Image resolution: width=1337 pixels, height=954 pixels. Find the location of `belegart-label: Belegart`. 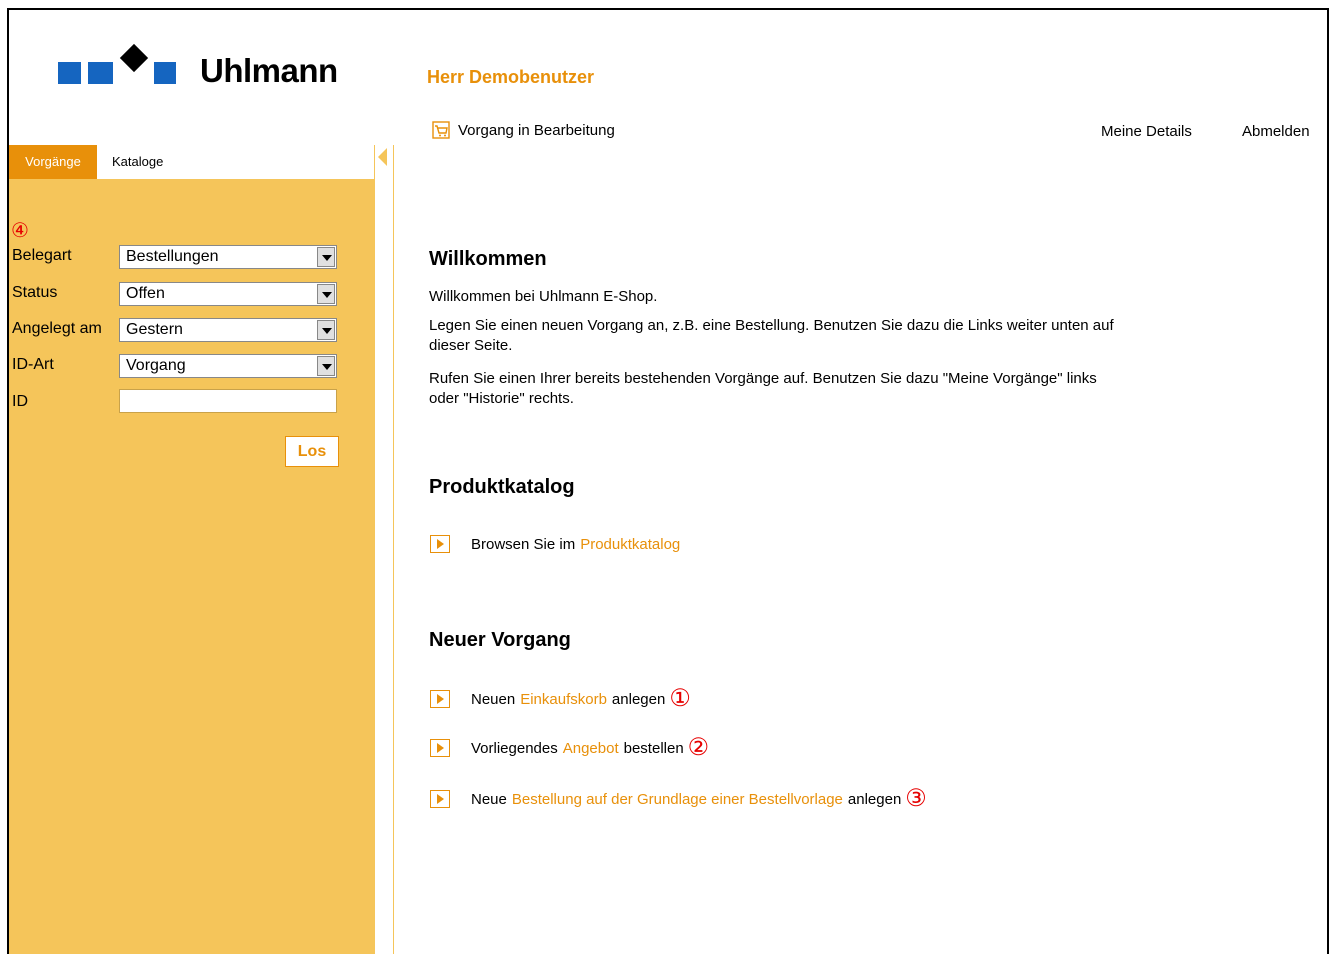

belegart-label: Belegart is located at coordinates (42, 255).